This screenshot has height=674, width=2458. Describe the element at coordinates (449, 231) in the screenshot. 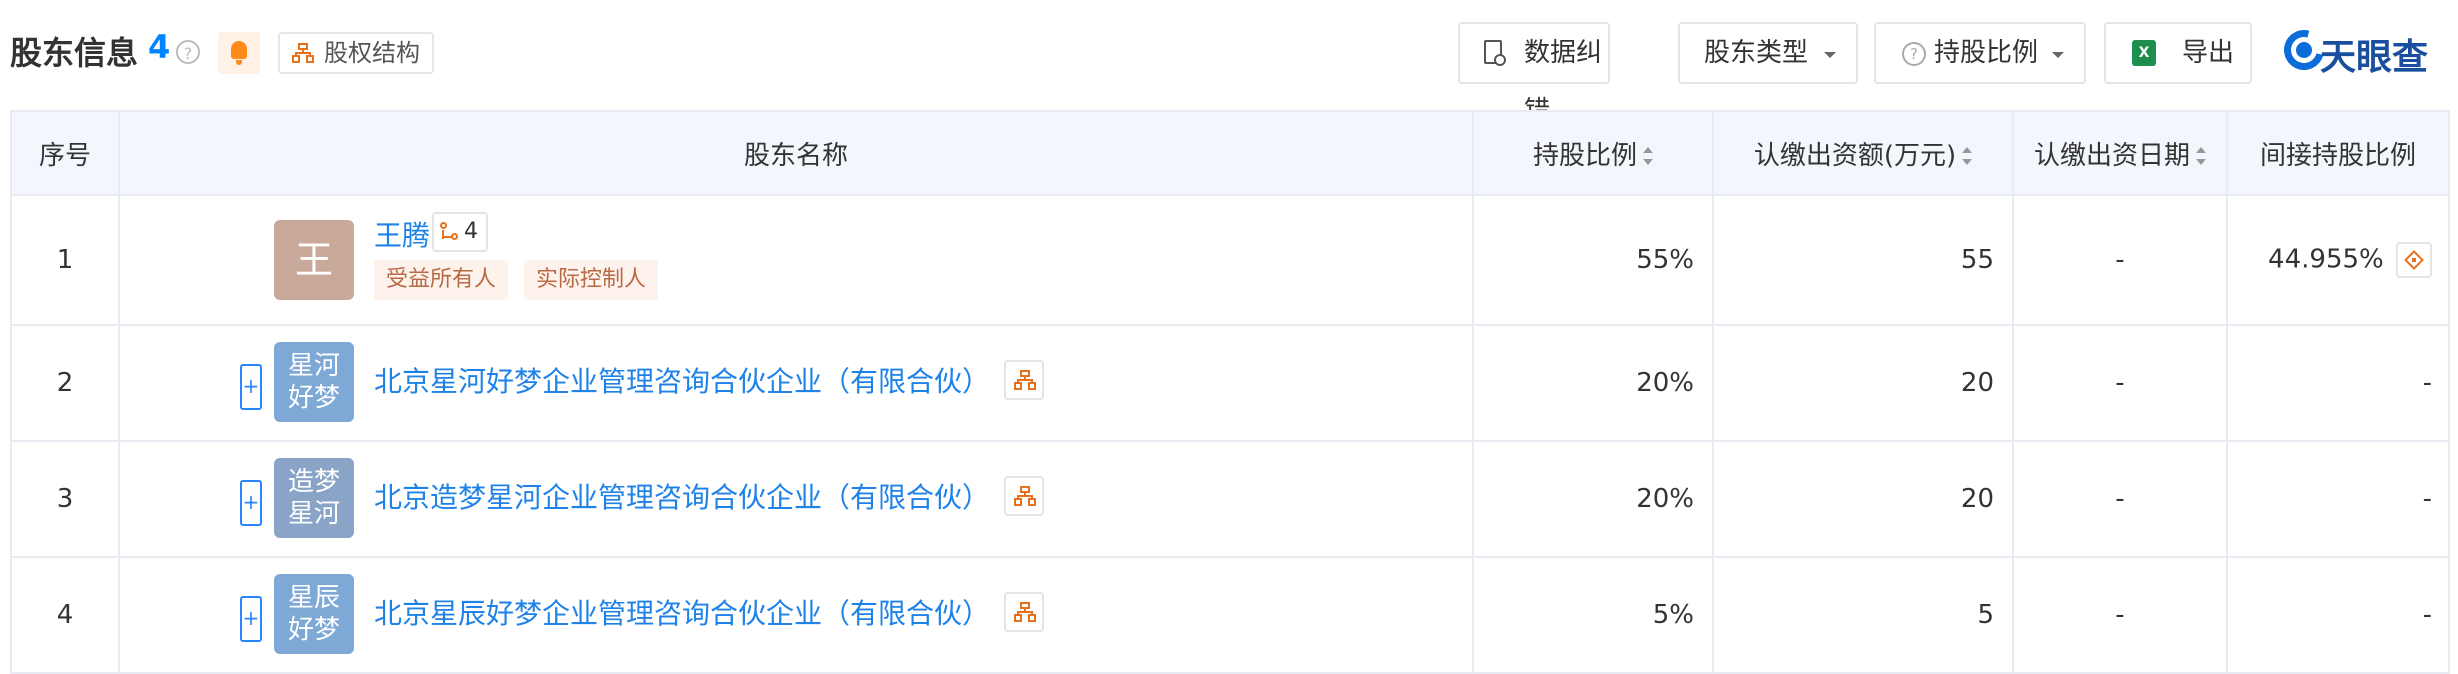

I see `relation-graph-icon` at that location.